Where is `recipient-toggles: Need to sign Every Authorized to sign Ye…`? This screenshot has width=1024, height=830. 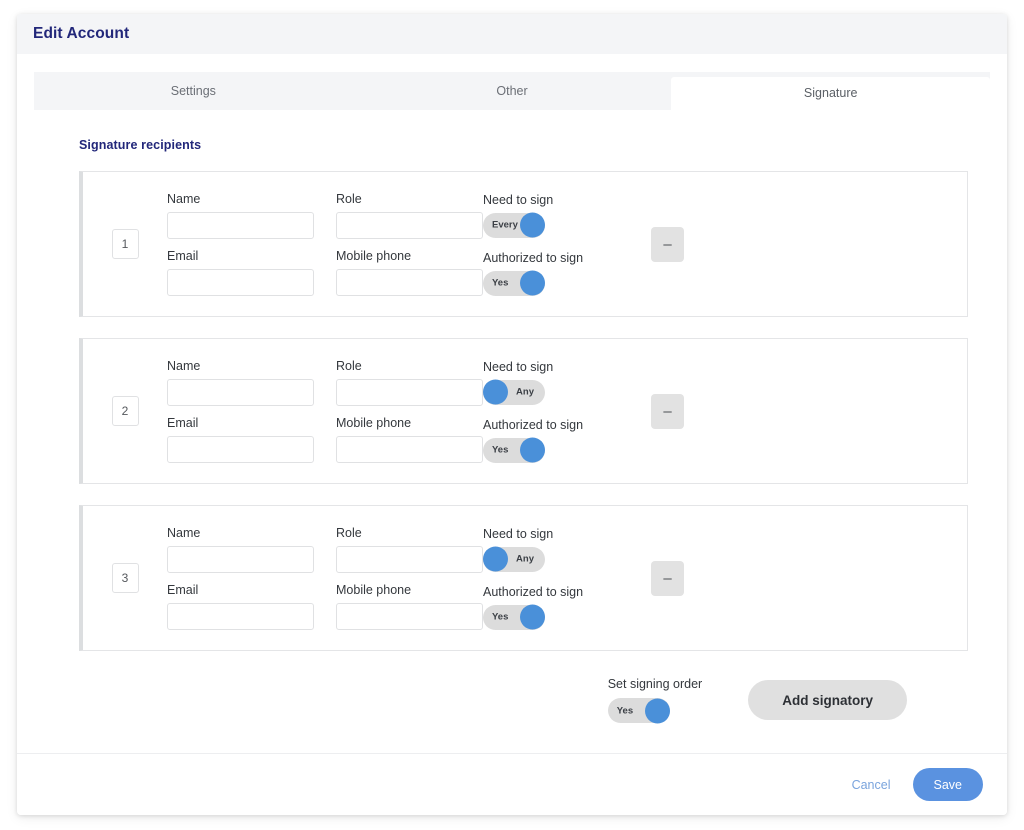
recipient-toggles: Need to sign Every Authorized to sign Ye… is located at coordinates (553, 244).